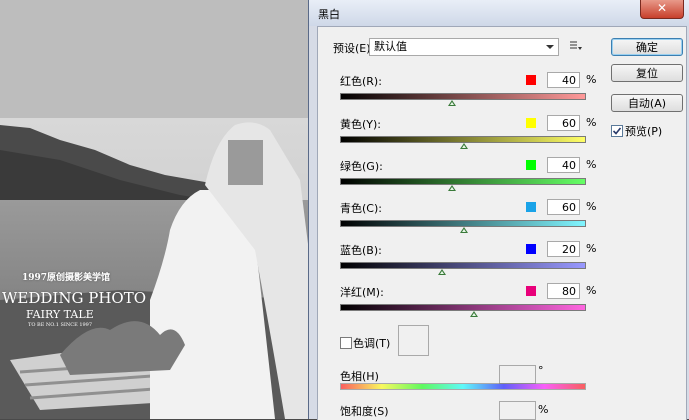  I want to click on slider-label: 红色(R):, so click(361, 81).